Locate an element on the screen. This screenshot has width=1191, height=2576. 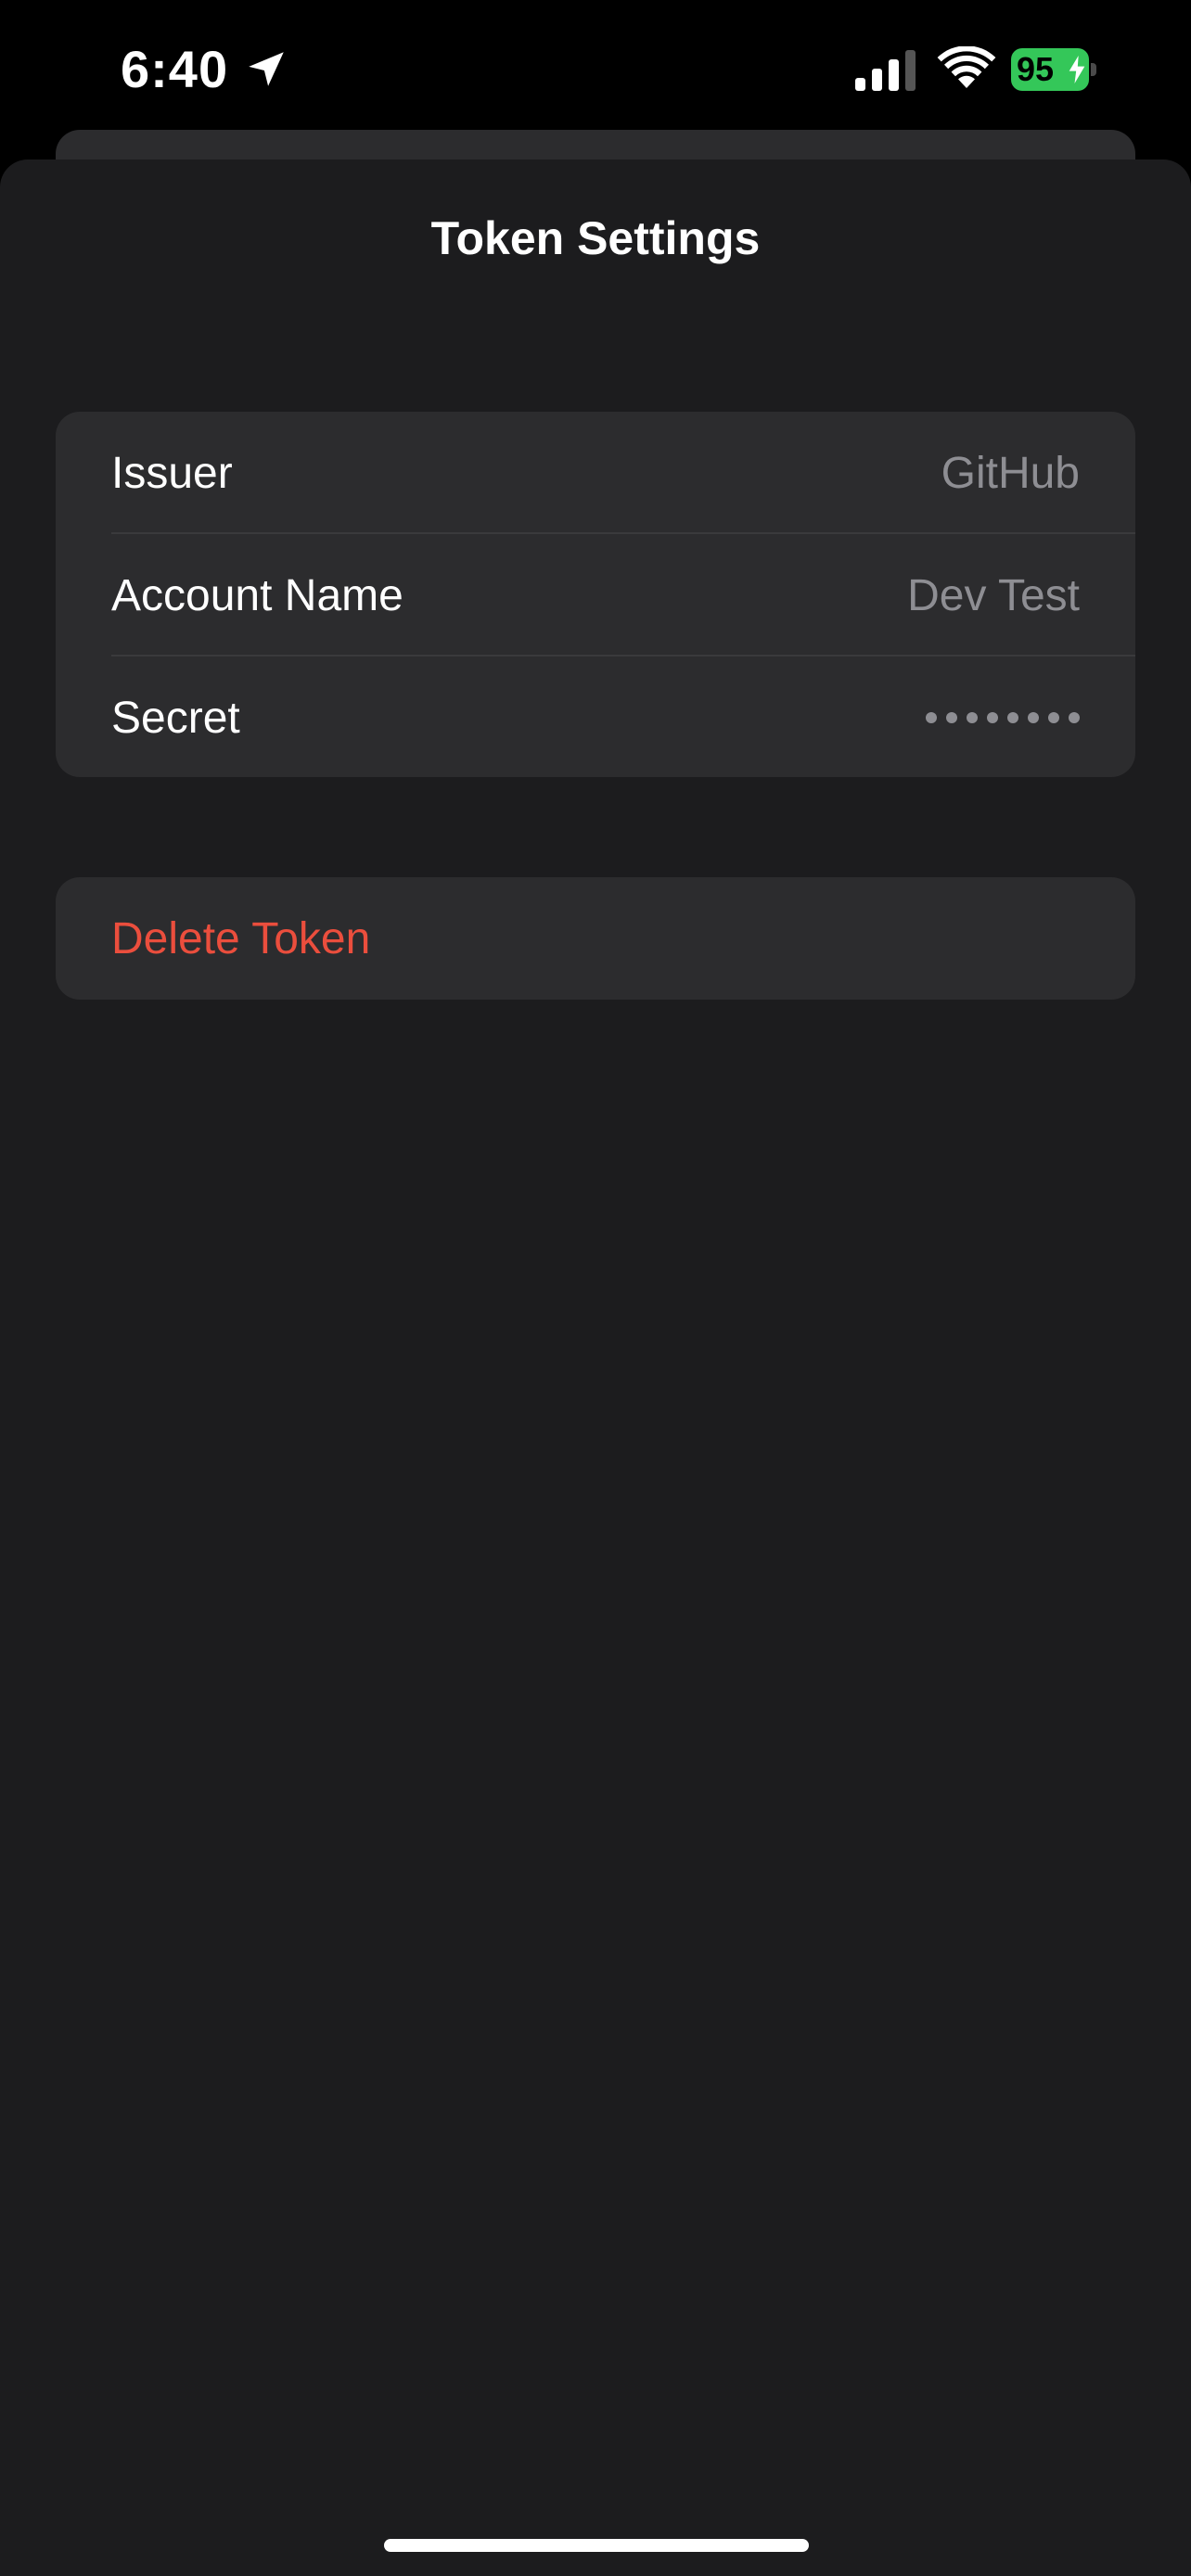
issuer-row: Issuer GitHub is located at coordinates (595, 473).